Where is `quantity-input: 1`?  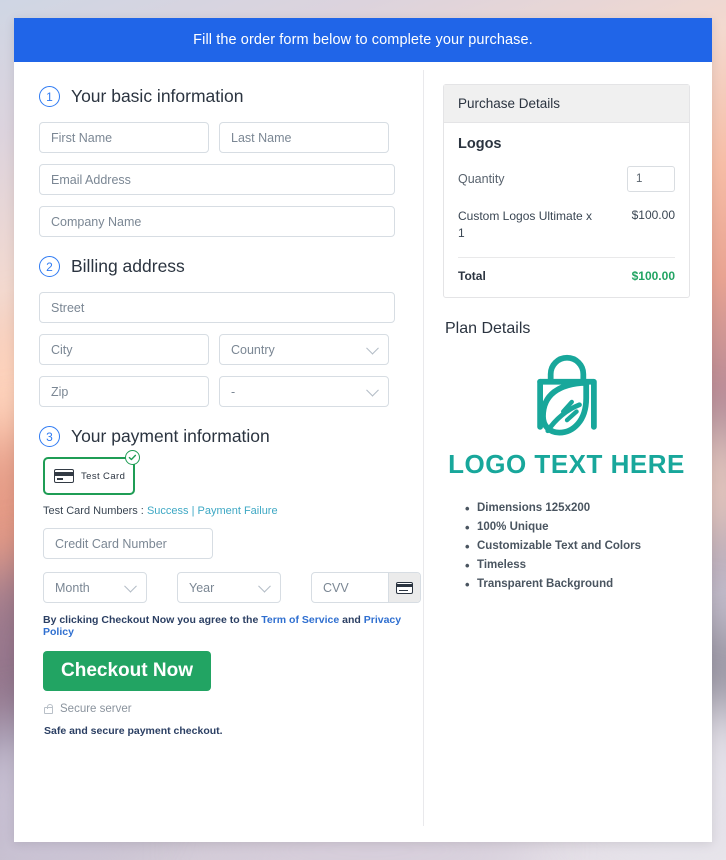 quantity-input: 1 is located at coordinates (651, 179).